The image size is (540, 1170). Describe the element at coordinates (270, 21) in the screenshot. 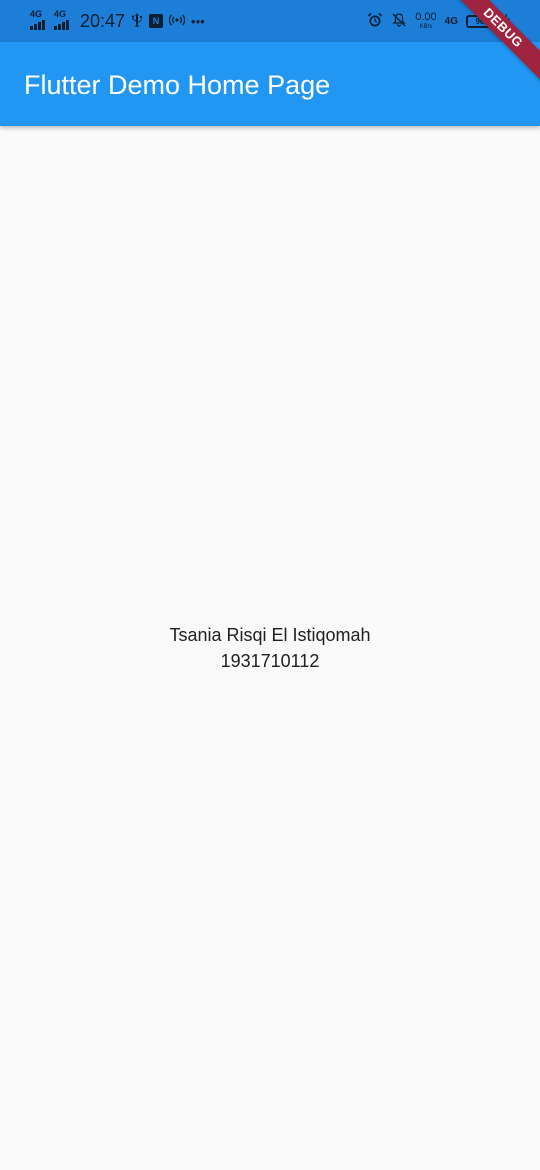

I see `status-bar: 4G 4G 20:47 N ••• 0.00 KB/s 4G 96` at that location.